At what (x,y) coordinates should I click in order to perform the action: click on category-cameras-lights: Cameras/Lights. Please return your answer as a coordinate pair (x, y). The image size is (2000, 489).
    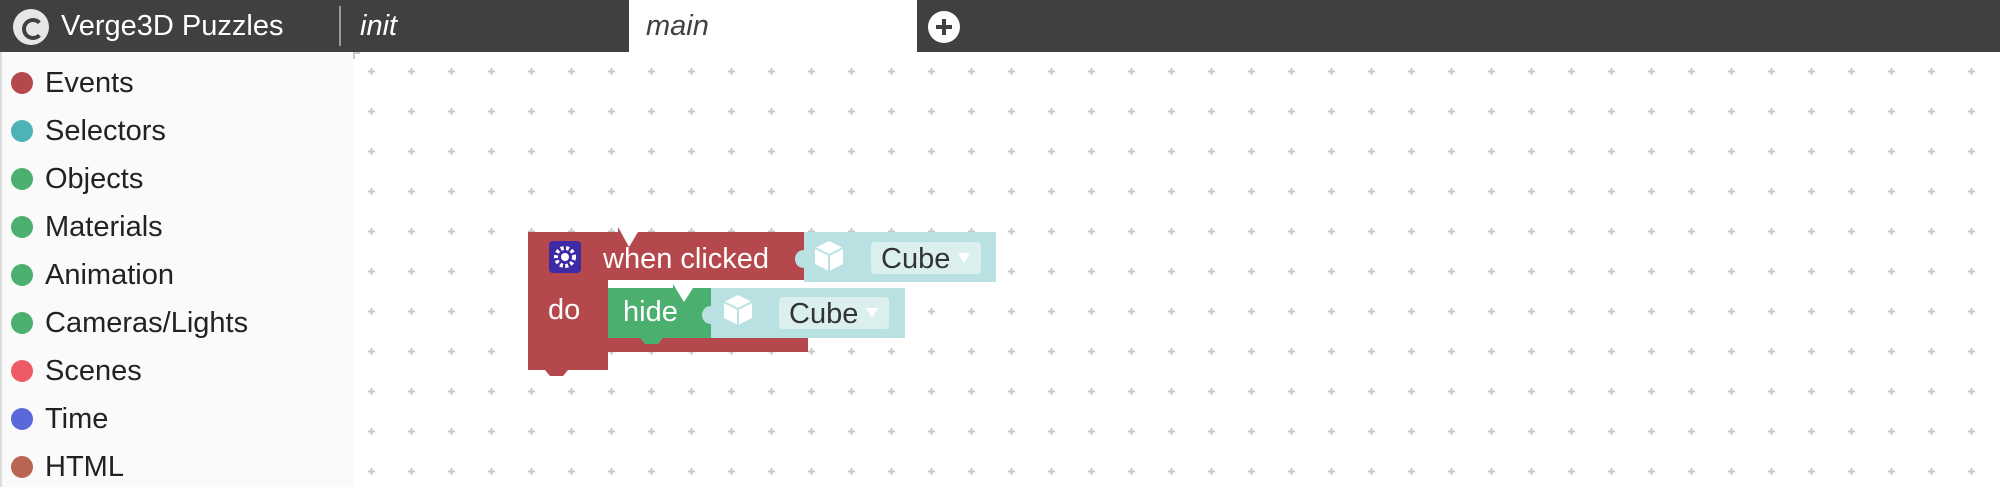
    Looking at the image, I should click on (177, 323).